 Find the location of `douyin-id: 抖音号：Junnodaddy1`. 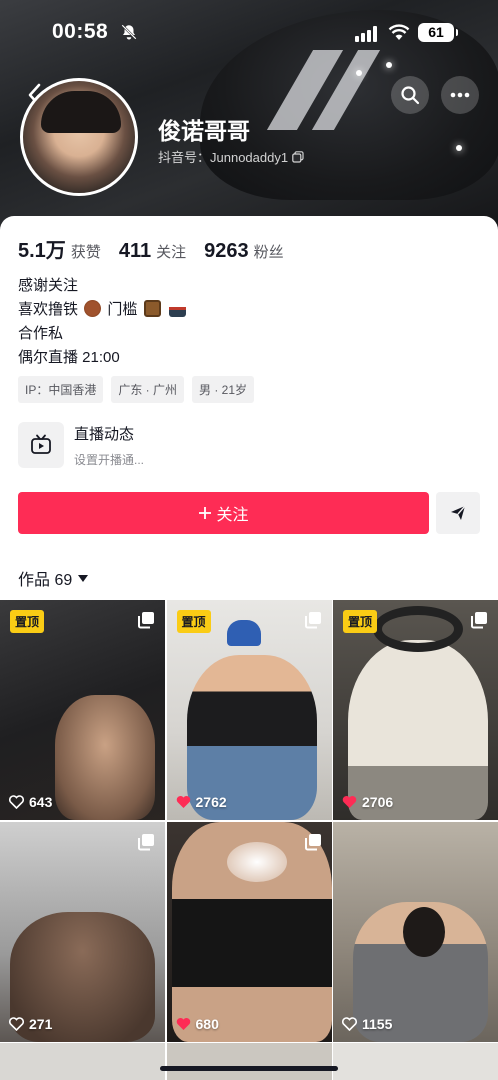

douyin-id: 抖音号：Junnodaddy1 is located at coordinates (231, 156).